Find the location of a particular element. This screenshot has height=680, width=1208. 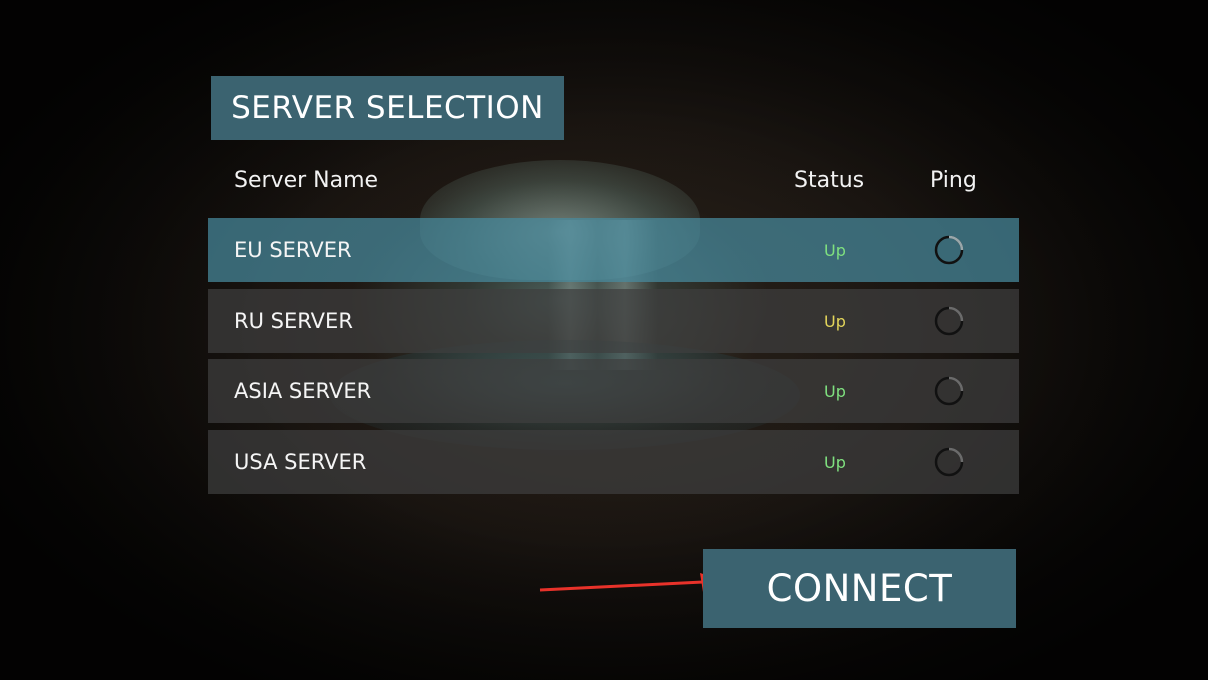

connect-button: CONNECT is located at coordinates (859, 588).